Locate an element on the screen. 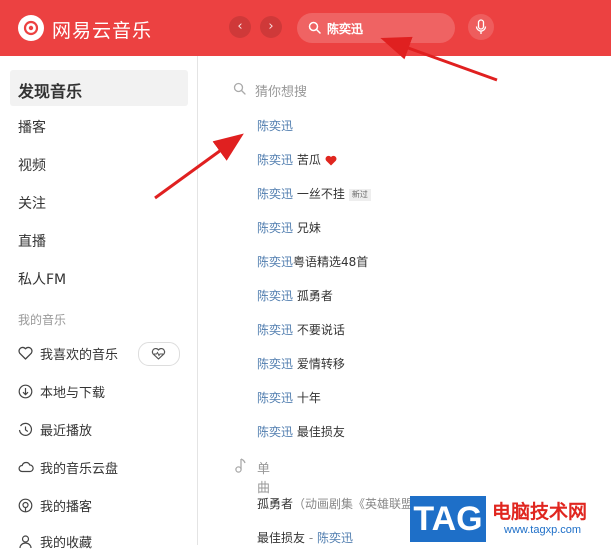 The width and height of the screenshot is (611, 551). top-bar: 网易云音乐 ‹ › is located at coordinates (305, 28).